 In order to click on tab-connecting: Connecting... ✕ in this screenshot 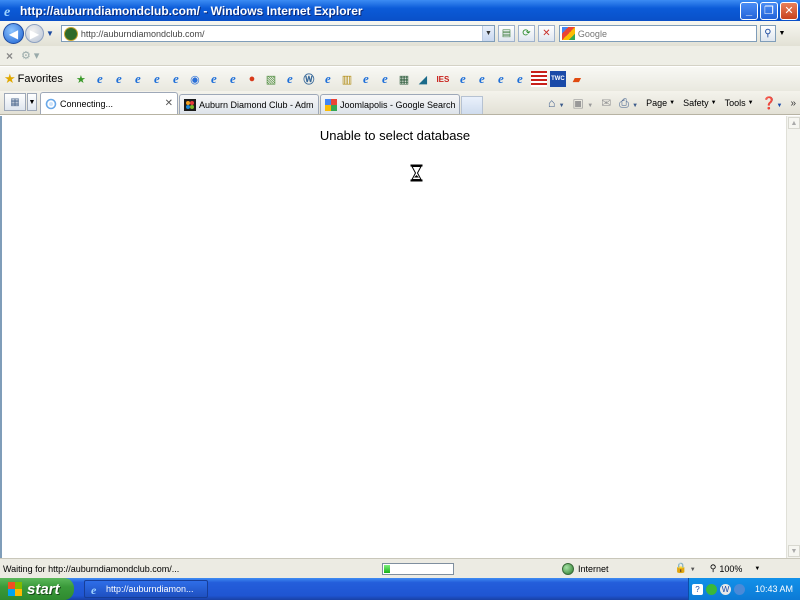, I will do `click(109, 103)`.